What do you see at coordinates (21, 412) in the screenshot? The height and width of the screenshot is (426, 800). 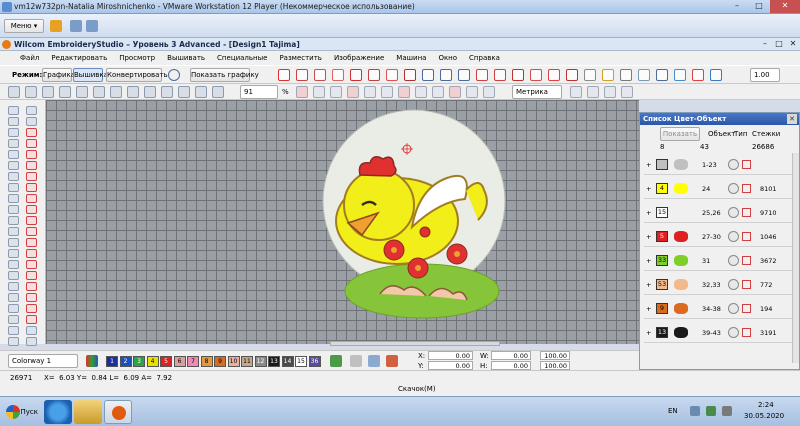 I see `start-button: Пуск` at bounding box center [21, 412].